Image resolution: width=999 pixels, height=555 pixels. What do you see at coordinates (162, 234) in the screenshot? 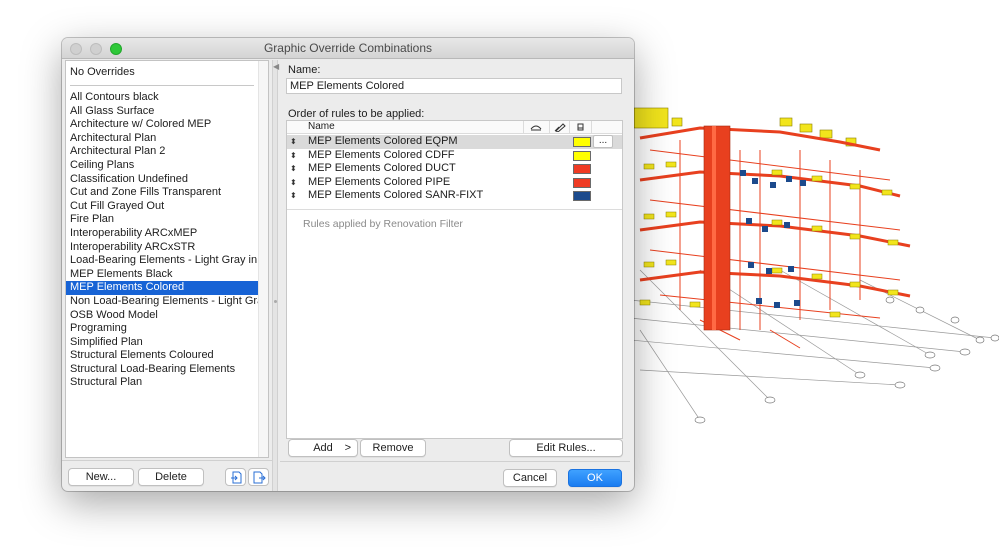
I see `combination-item: Interoperability ARCxMEP` at bounding box center [162, 234].